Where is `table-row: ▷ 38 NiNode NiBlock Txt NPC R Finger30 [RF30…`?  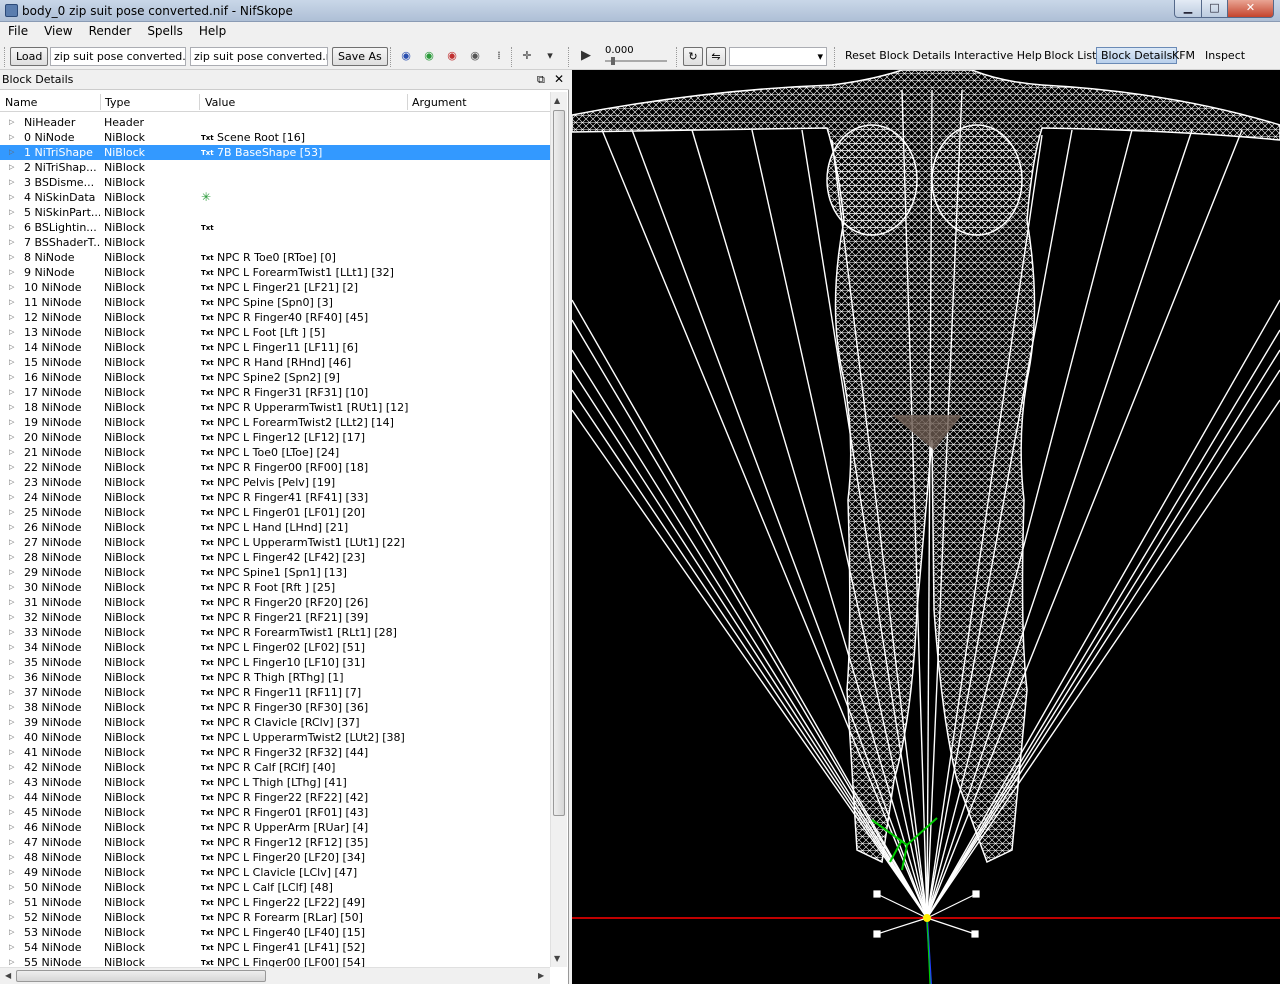
table-row: ▷ 38 NiNode NiBlock Txt NPC R Finger30 [RF30… is located at coordinates (275, 707).